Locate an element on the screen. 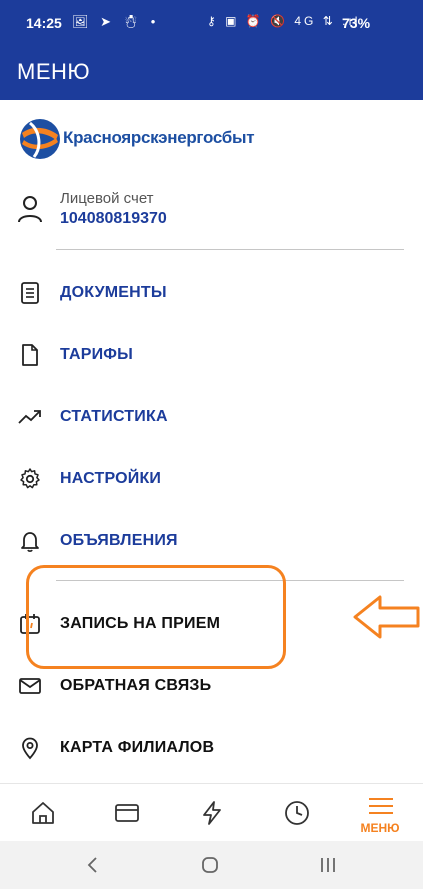 The width and height of the screenshot is (423, 889). system-nav-bar is located at coordinates (211, 865).